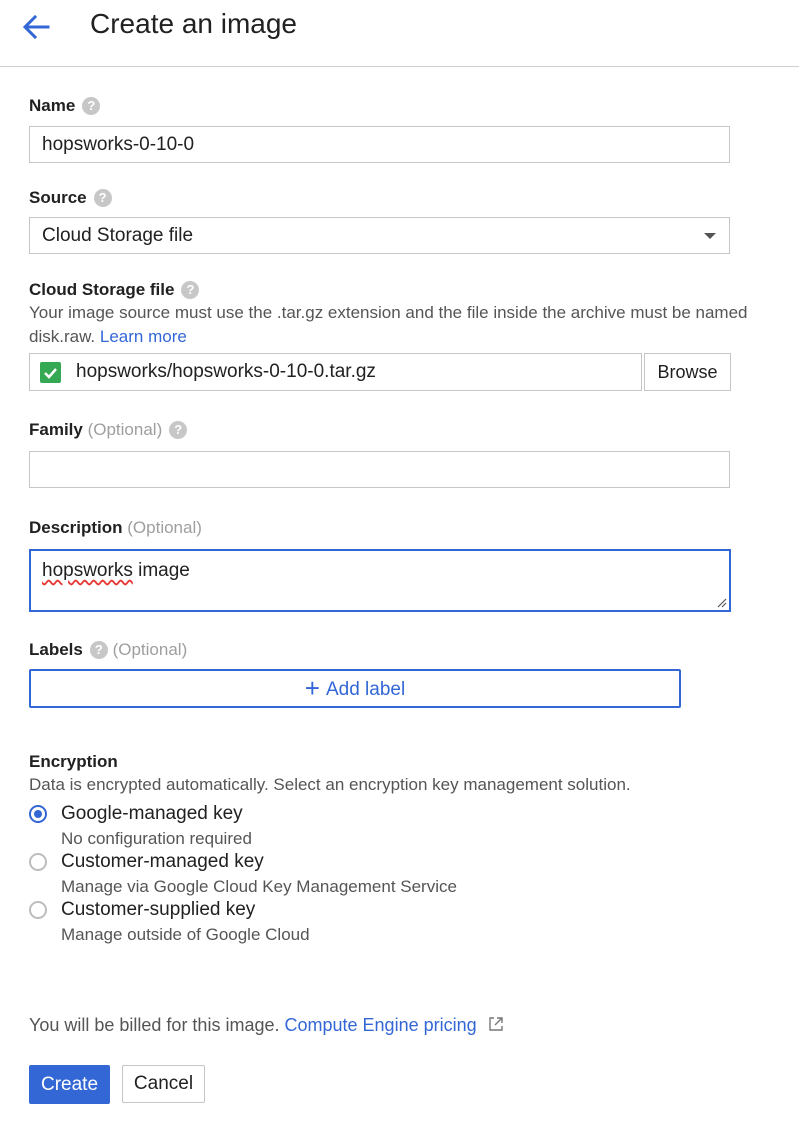 Image resolution: width=799 pixels, height=1132 pixels. What do you see at coordinates (355, 688) in the screenshot?
I see `add-label-button: + Add label` at bounding box center [355, 688].